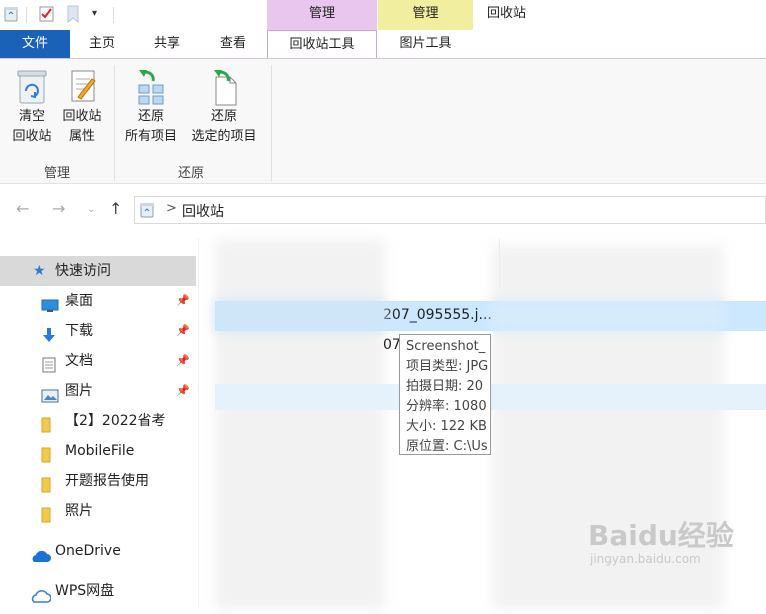 This screenshot has height=614, width=766. Describe the element at coordinates (115, 421) in the screenshot. I see `nav-item-label: 【2】2022省考` at that location.